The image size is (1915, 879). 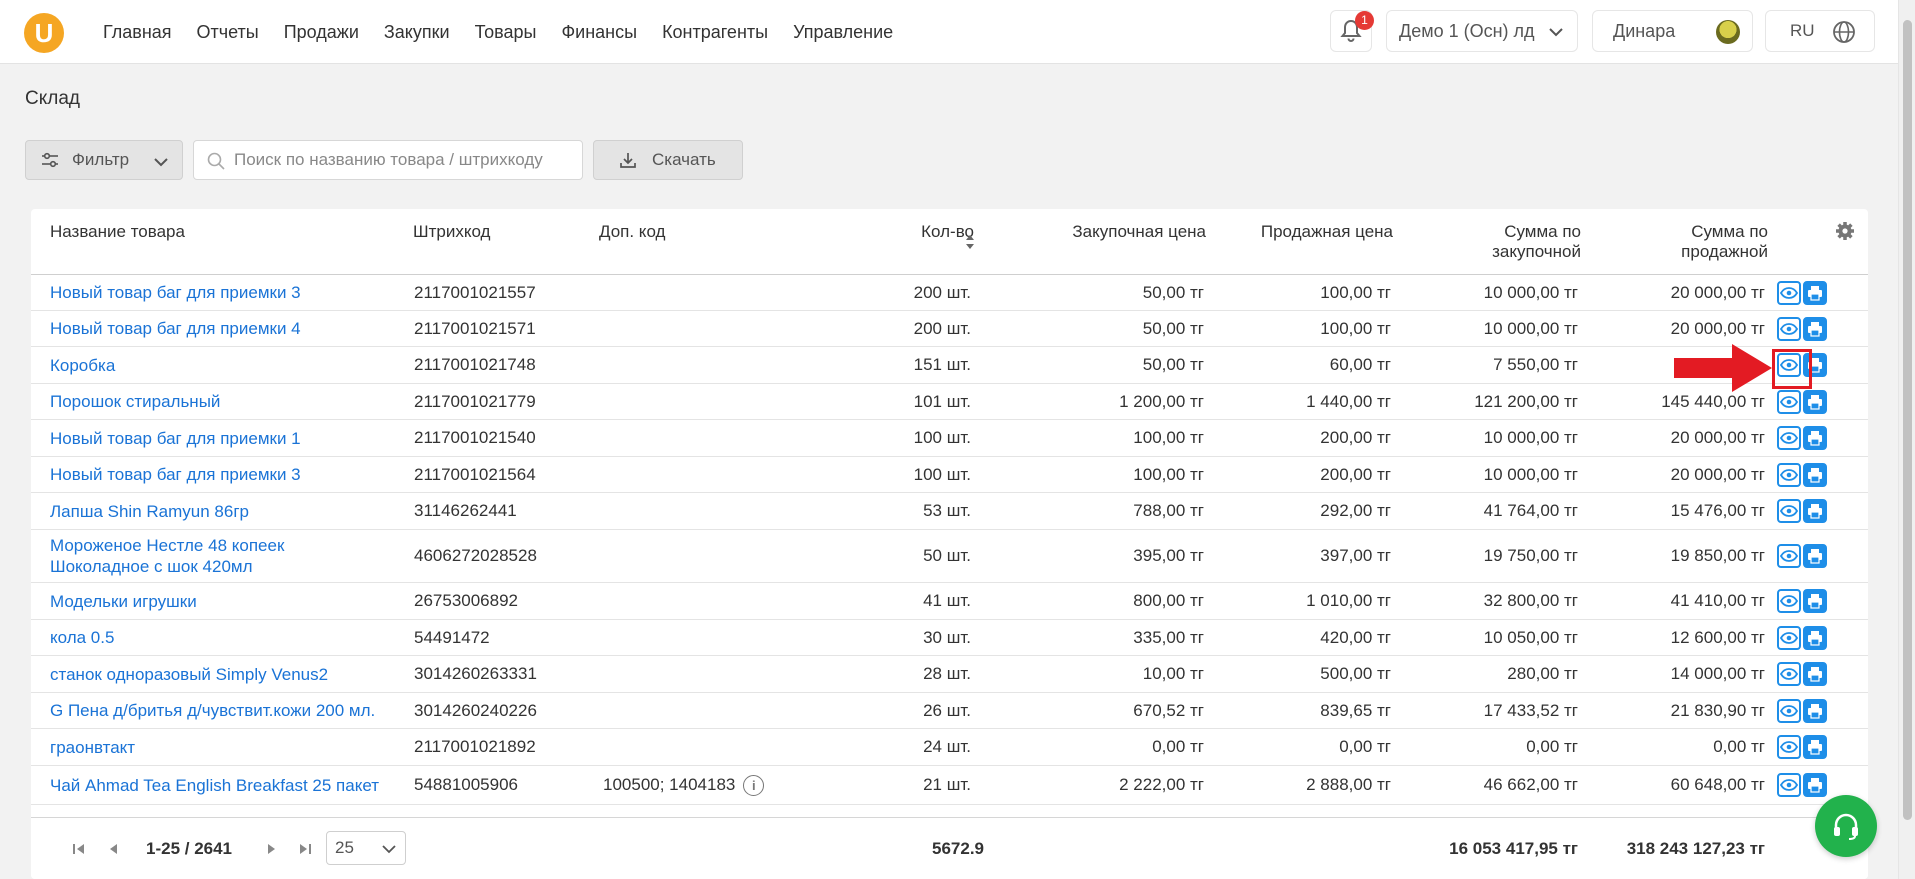 I want to click on sum-purchase-cell: 17 433,52 тг, so click(x=1530, y=710).